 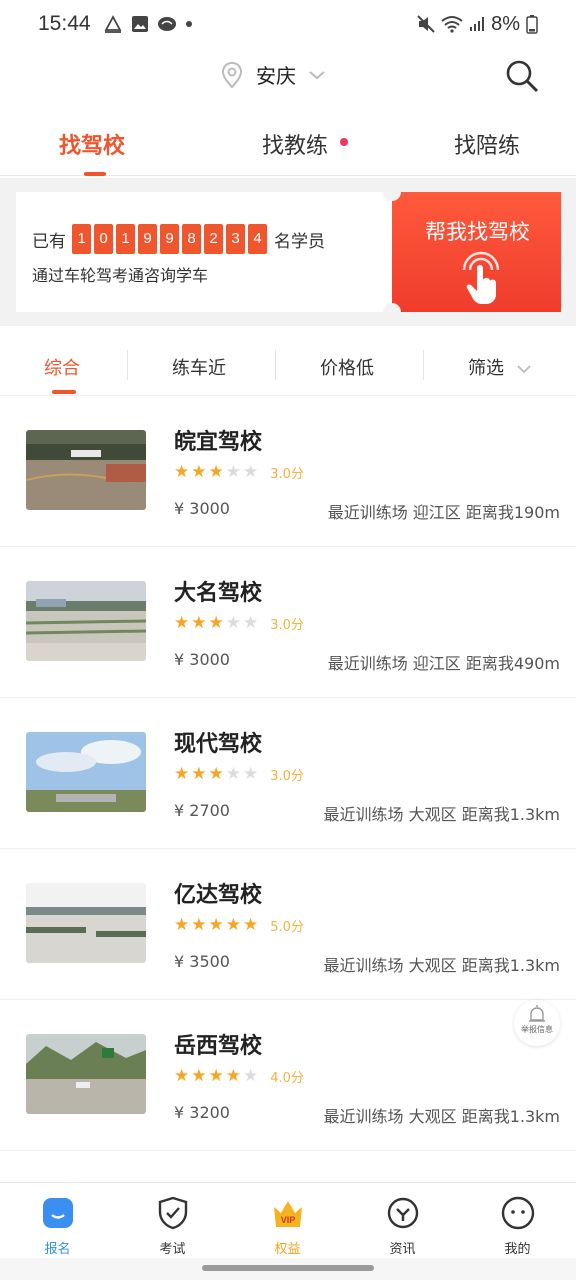 I want to click on nav-signup: 报名, so click(x=57, y=1221).